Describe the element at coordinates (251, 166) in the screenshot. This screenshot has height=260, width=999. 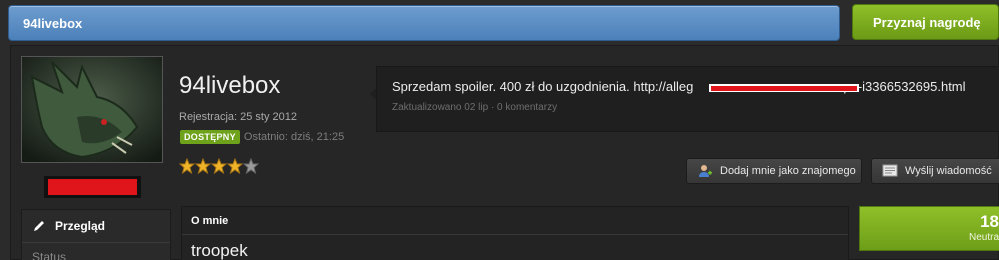
I see `star-empty-icon` at that location.